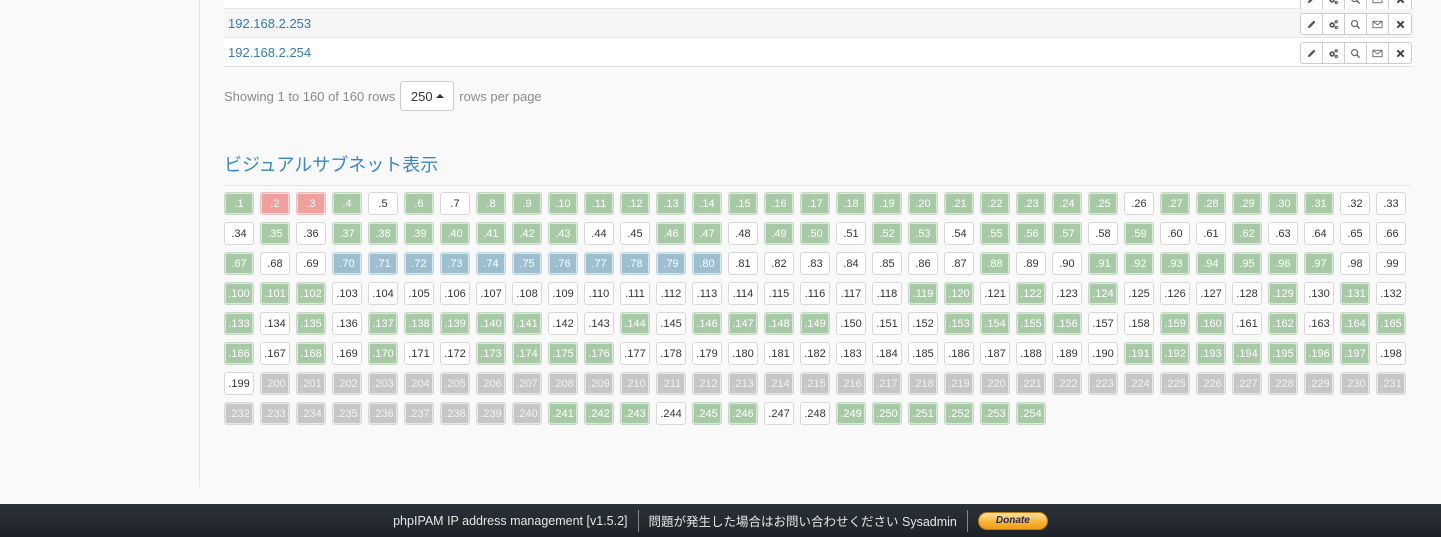 Image resolution: width=1441 pixels, height=537 pixels. What do you see at coordinates (995, 383) in the screenshot?
I see `ip-cell-220: .220` at bounding box center [995, 383].